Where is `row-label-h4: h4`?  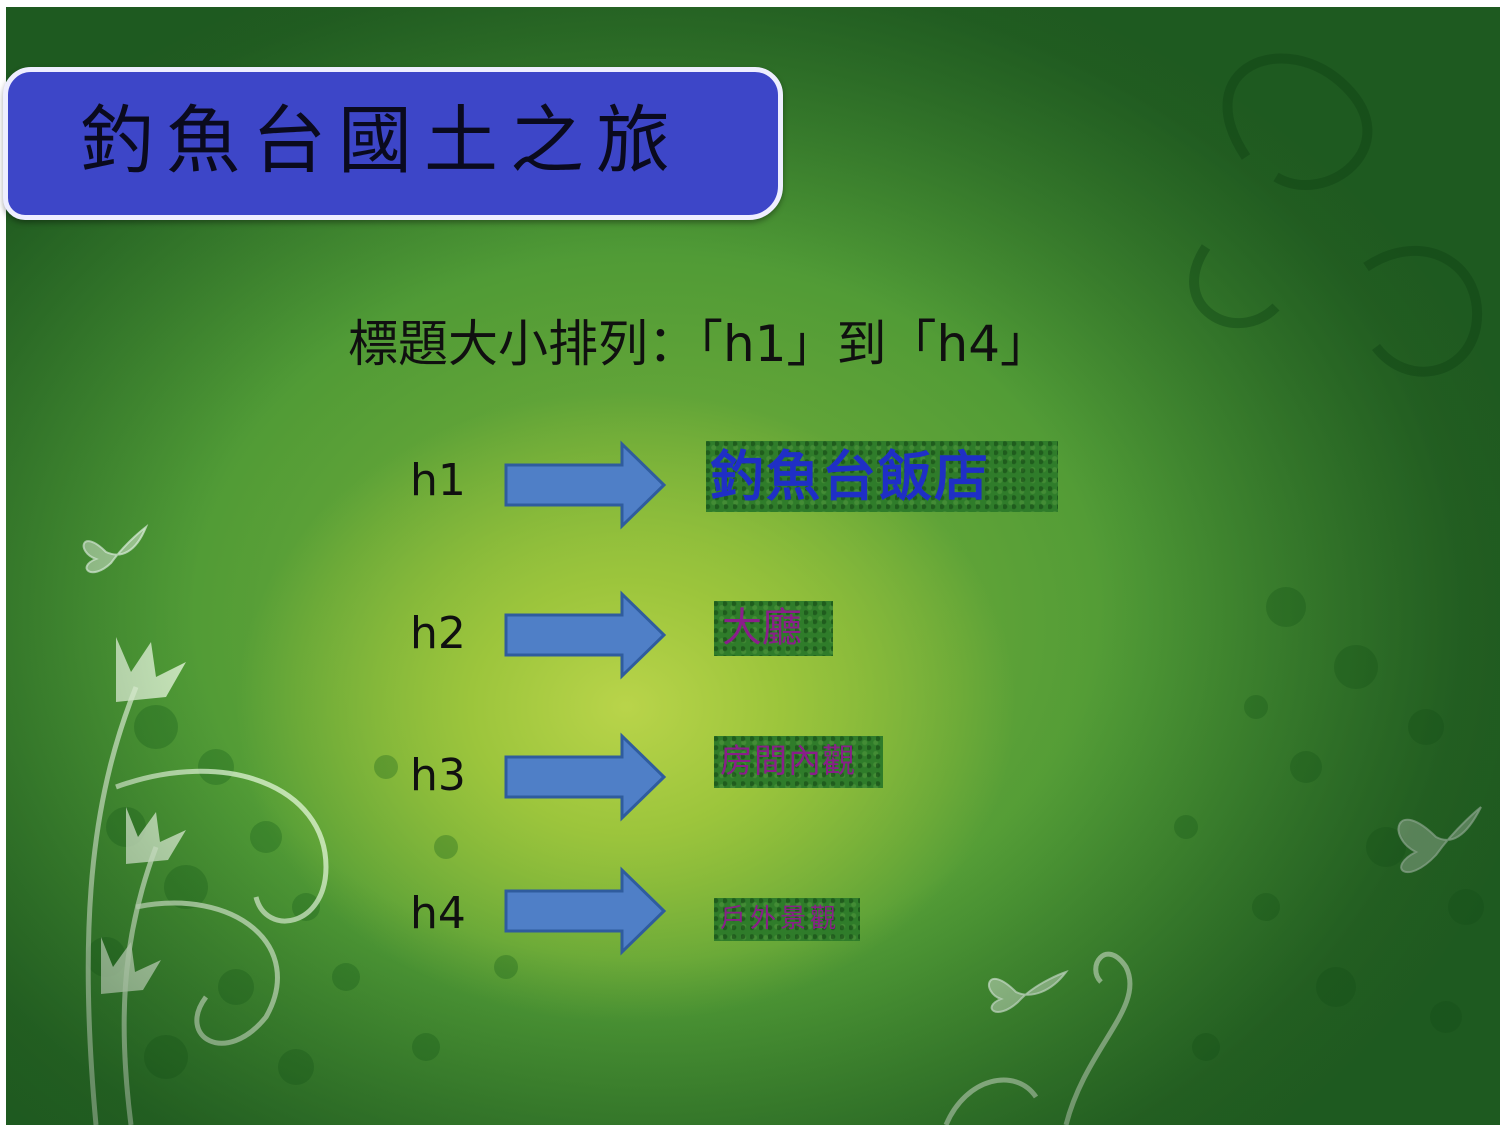
row-label-h4: h4 is located at coordinates (438, 913).